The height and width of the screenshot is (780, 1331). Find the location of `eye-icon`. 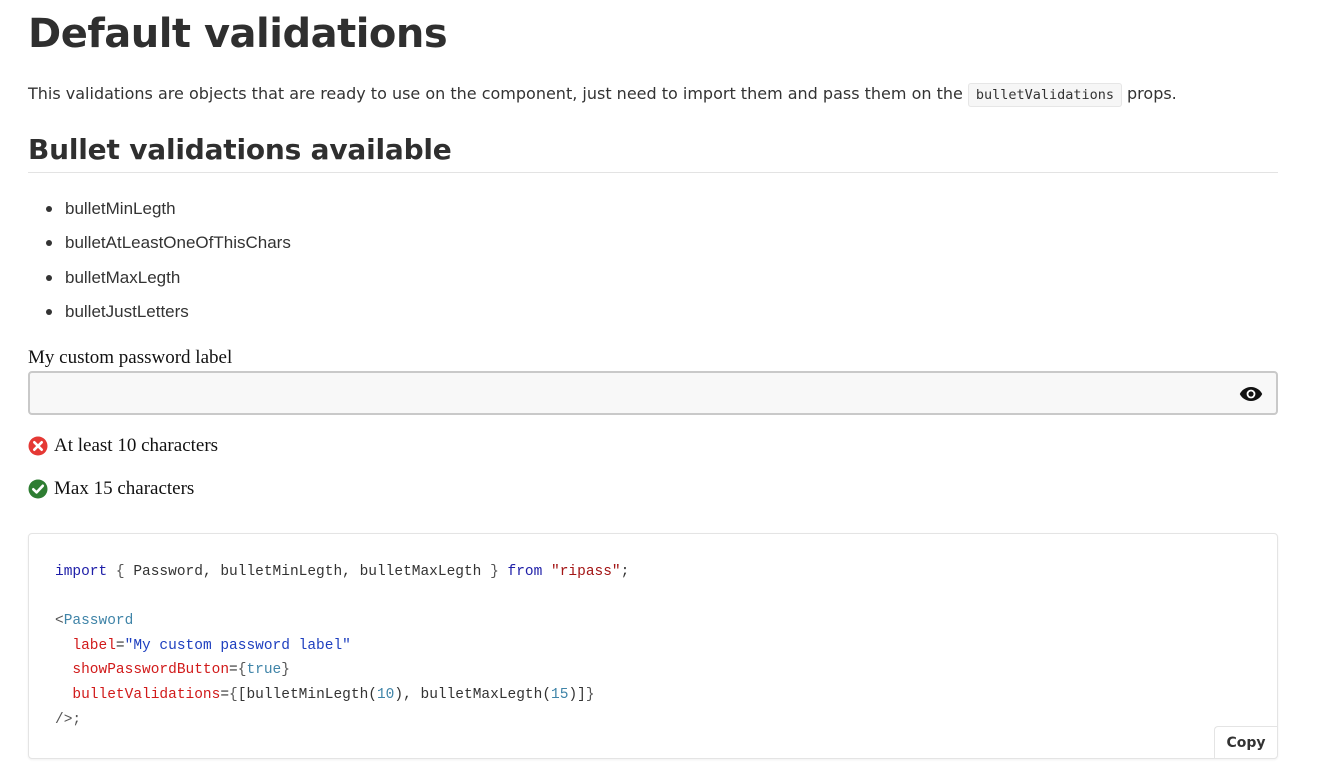

eye-icon is located at coordinates (1251, 394).